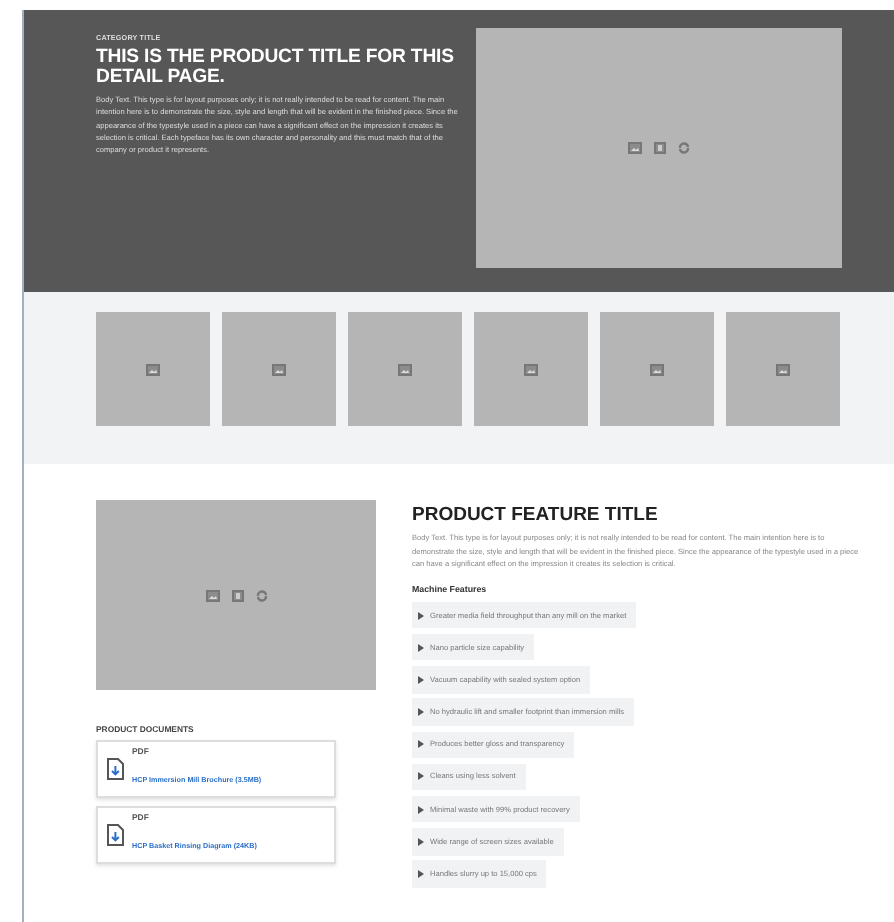 This screenshot has width=894, height=922. What do you see at coordinates (536, 515) in the screenshot?
I see `feature-title: PRODUCT FEATURE TITLE` at bounding box center [536, 515].